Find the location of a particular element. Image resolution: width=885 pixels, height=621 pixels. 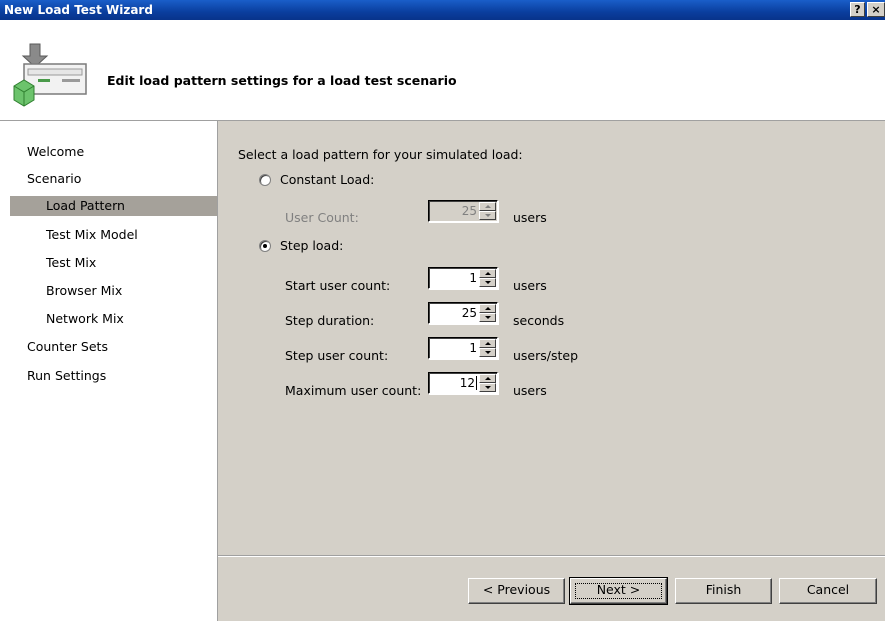

max-user-count-value: 12 is located at coordinates (467, 383).